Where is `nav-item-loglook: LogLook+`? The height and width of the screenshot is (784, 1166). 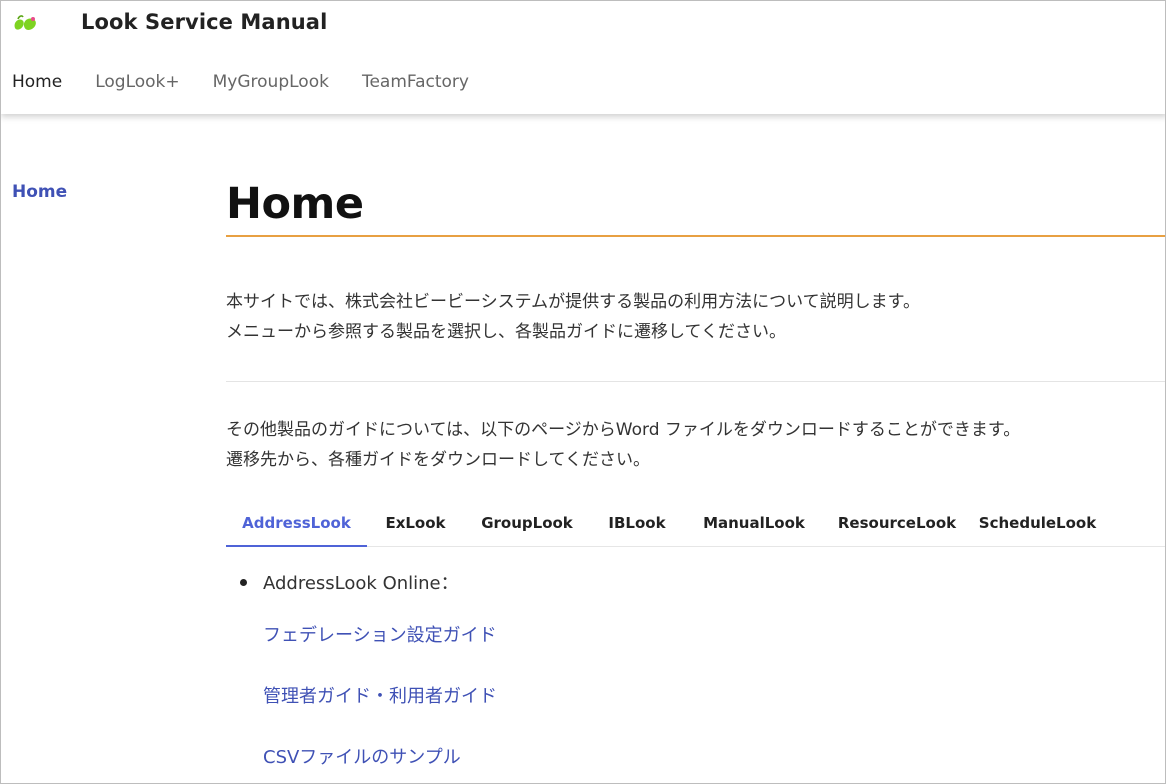
nav-item-loglook: LogLook+ is located at coordinates (137, 82).